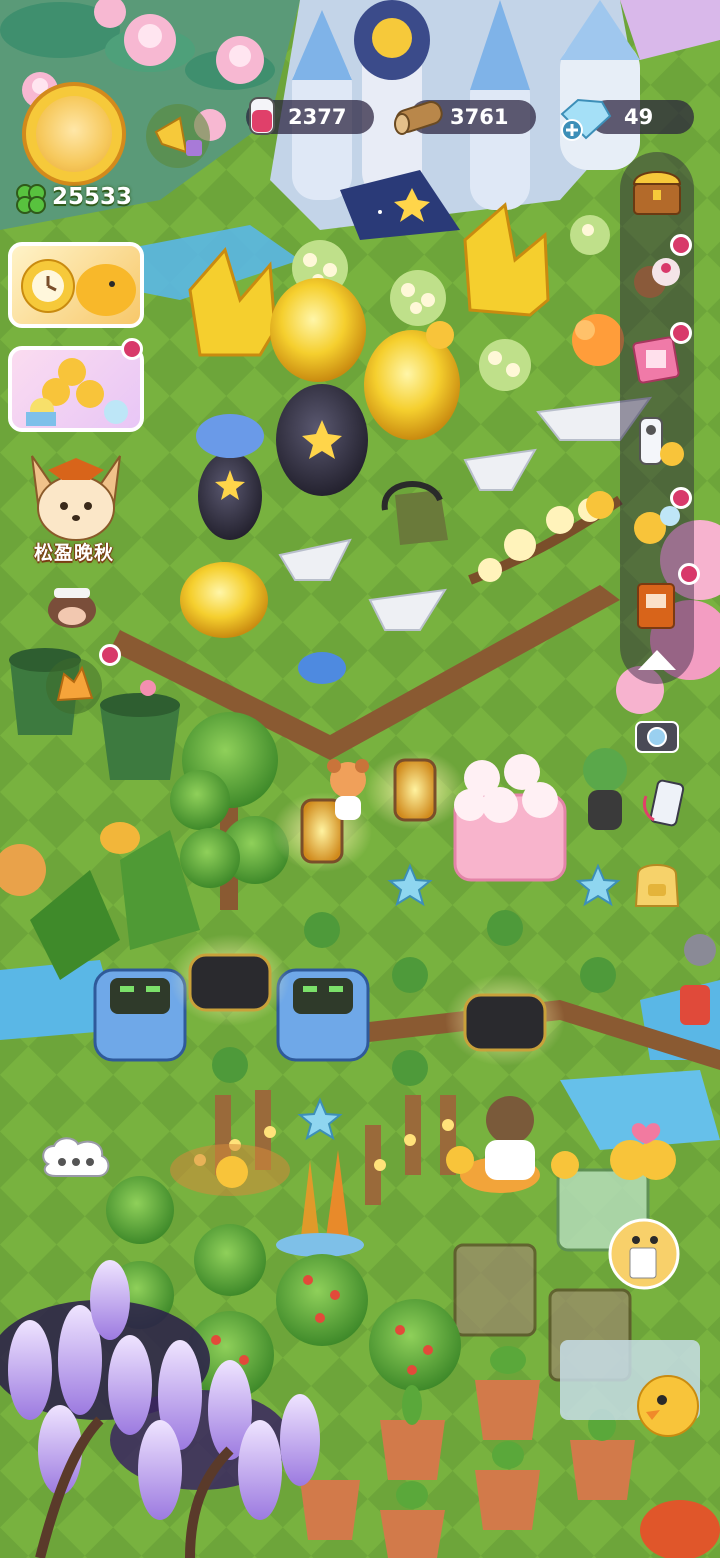 The height and width of the screenshot is (1558, 720). I want to click on journal-book-icon, so click(656, 606).